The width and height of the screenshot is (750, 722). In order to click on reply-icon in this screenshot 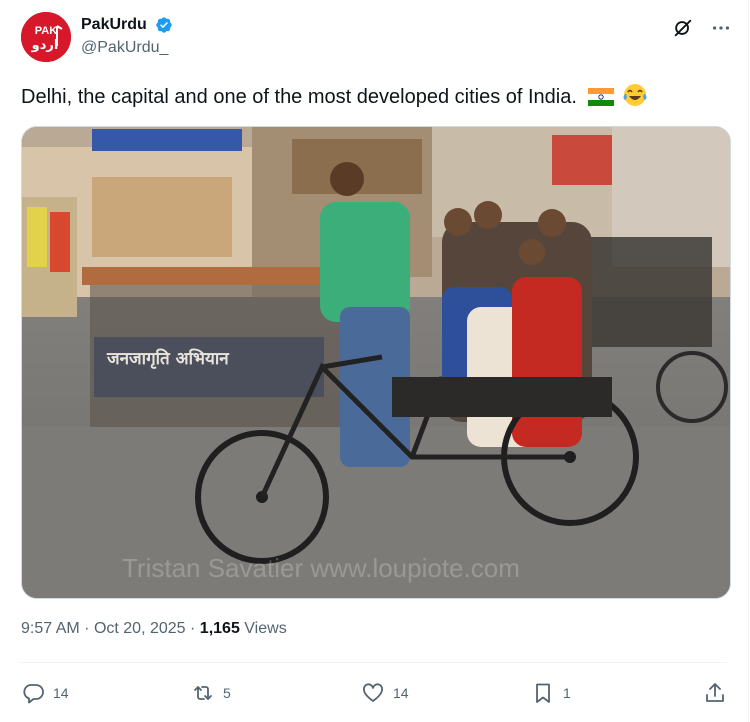, I will do `click(33, 694)`.